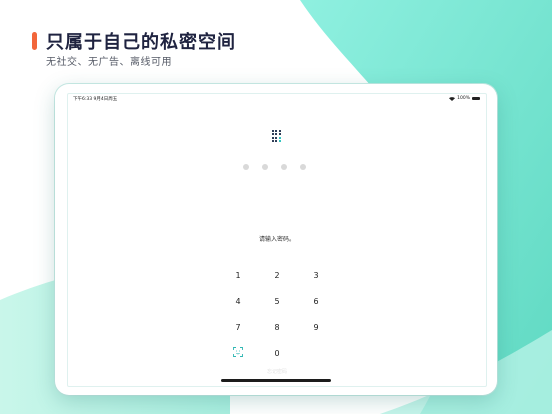 The width and height of the screenshot is (552, 414). I want to click on status-bar: 下午6:33 9月4日周五 100%, so click(277, 99).